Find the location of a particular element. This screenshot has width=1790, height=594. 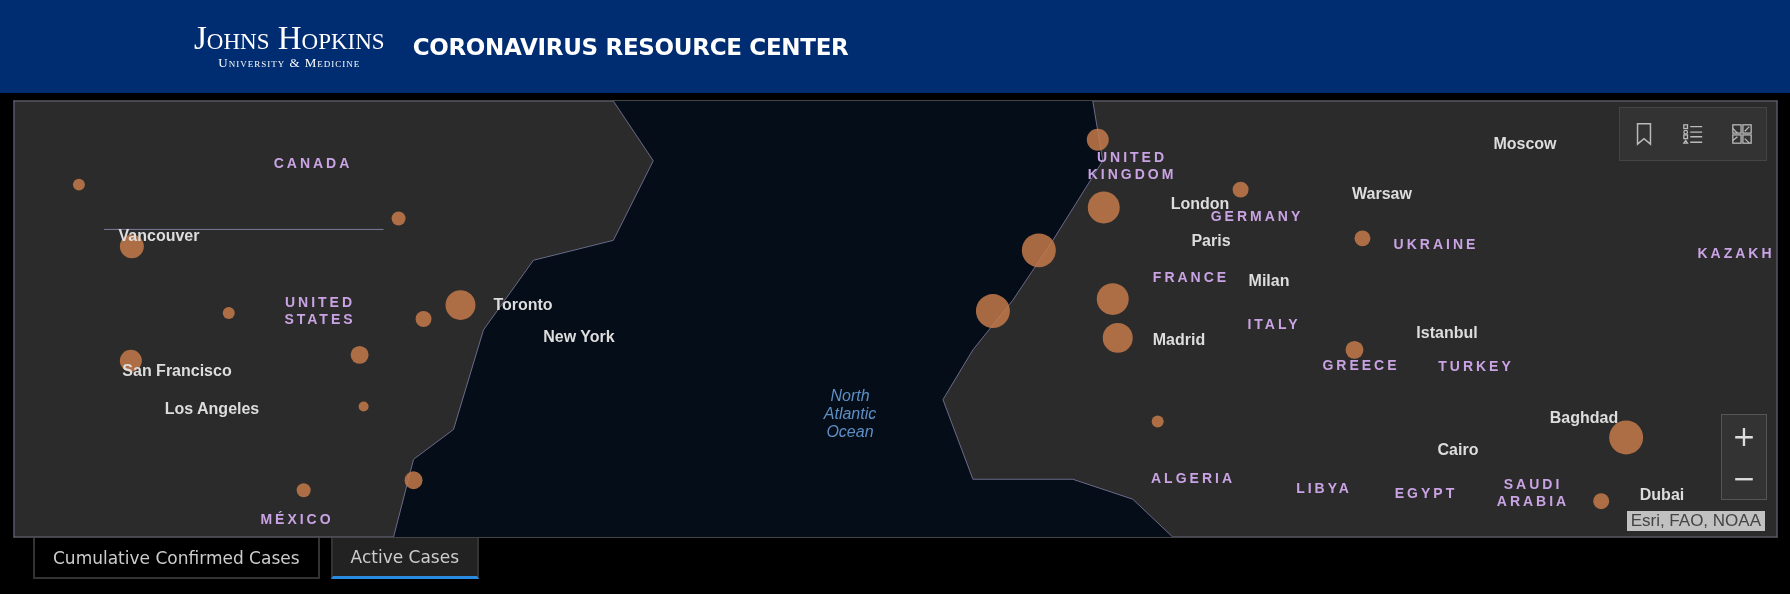

city-label: Cairo is located at coordinates (1458, 450).